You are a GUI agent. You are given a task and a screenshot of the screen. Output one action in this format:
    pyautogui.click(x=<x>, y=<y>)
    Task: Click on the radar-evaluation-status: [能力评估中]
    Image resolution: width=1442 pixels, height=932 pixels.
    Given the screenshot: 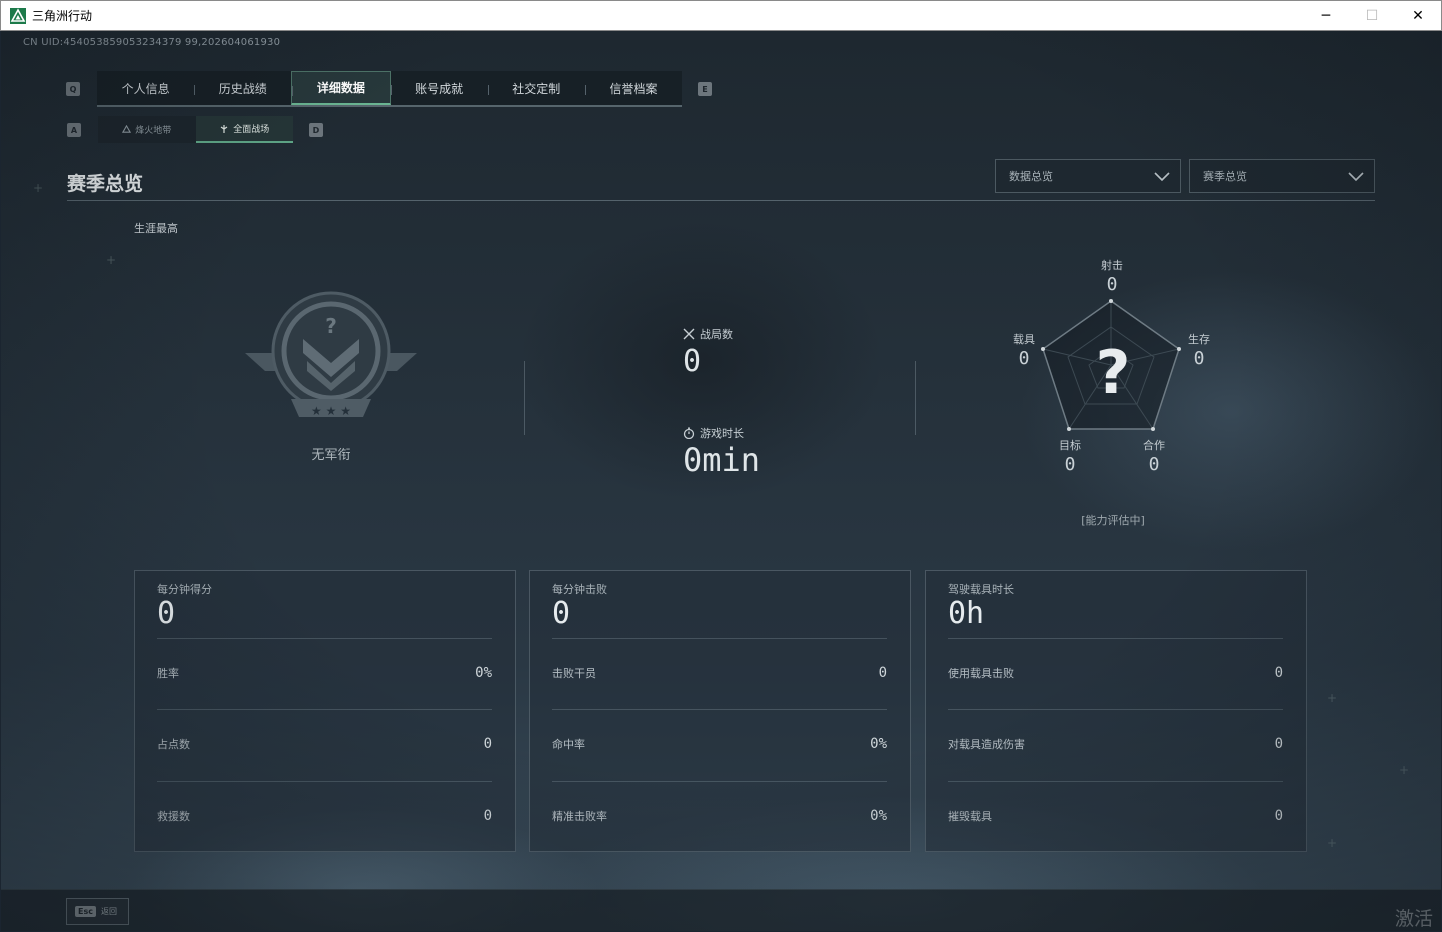 What is the action you would take?
    pyautogui.click(x=1113, y=520)
    